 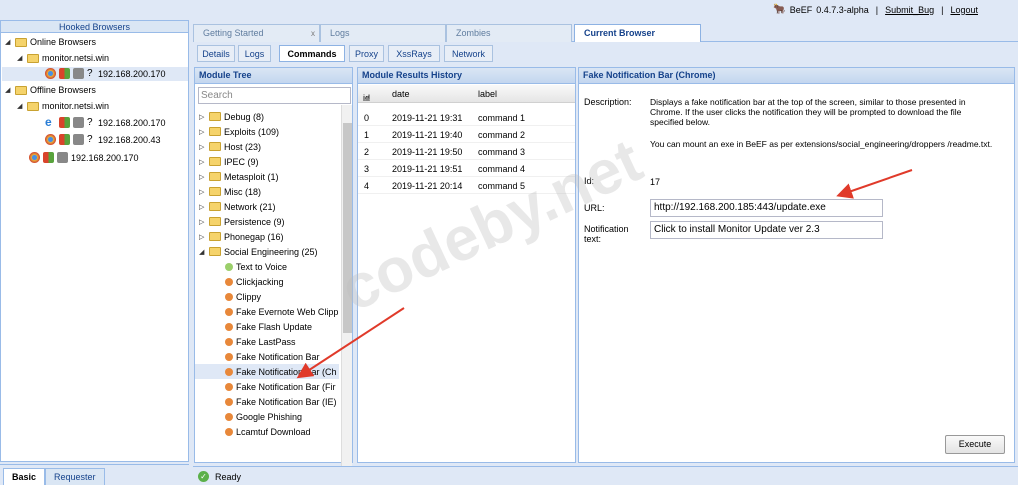 What do you see at coordinates (964, 10) in the screenshot?
I see `logout-link: Logout` at bounding box center [964, 10].